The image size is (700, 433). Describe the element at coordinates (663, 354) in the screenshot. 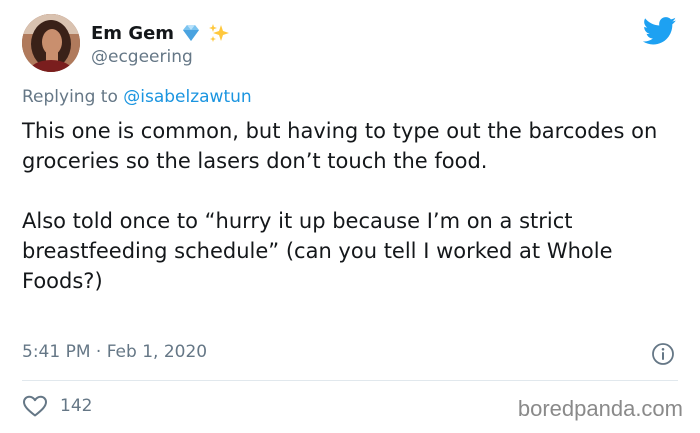

I see `info-icon` at that location.